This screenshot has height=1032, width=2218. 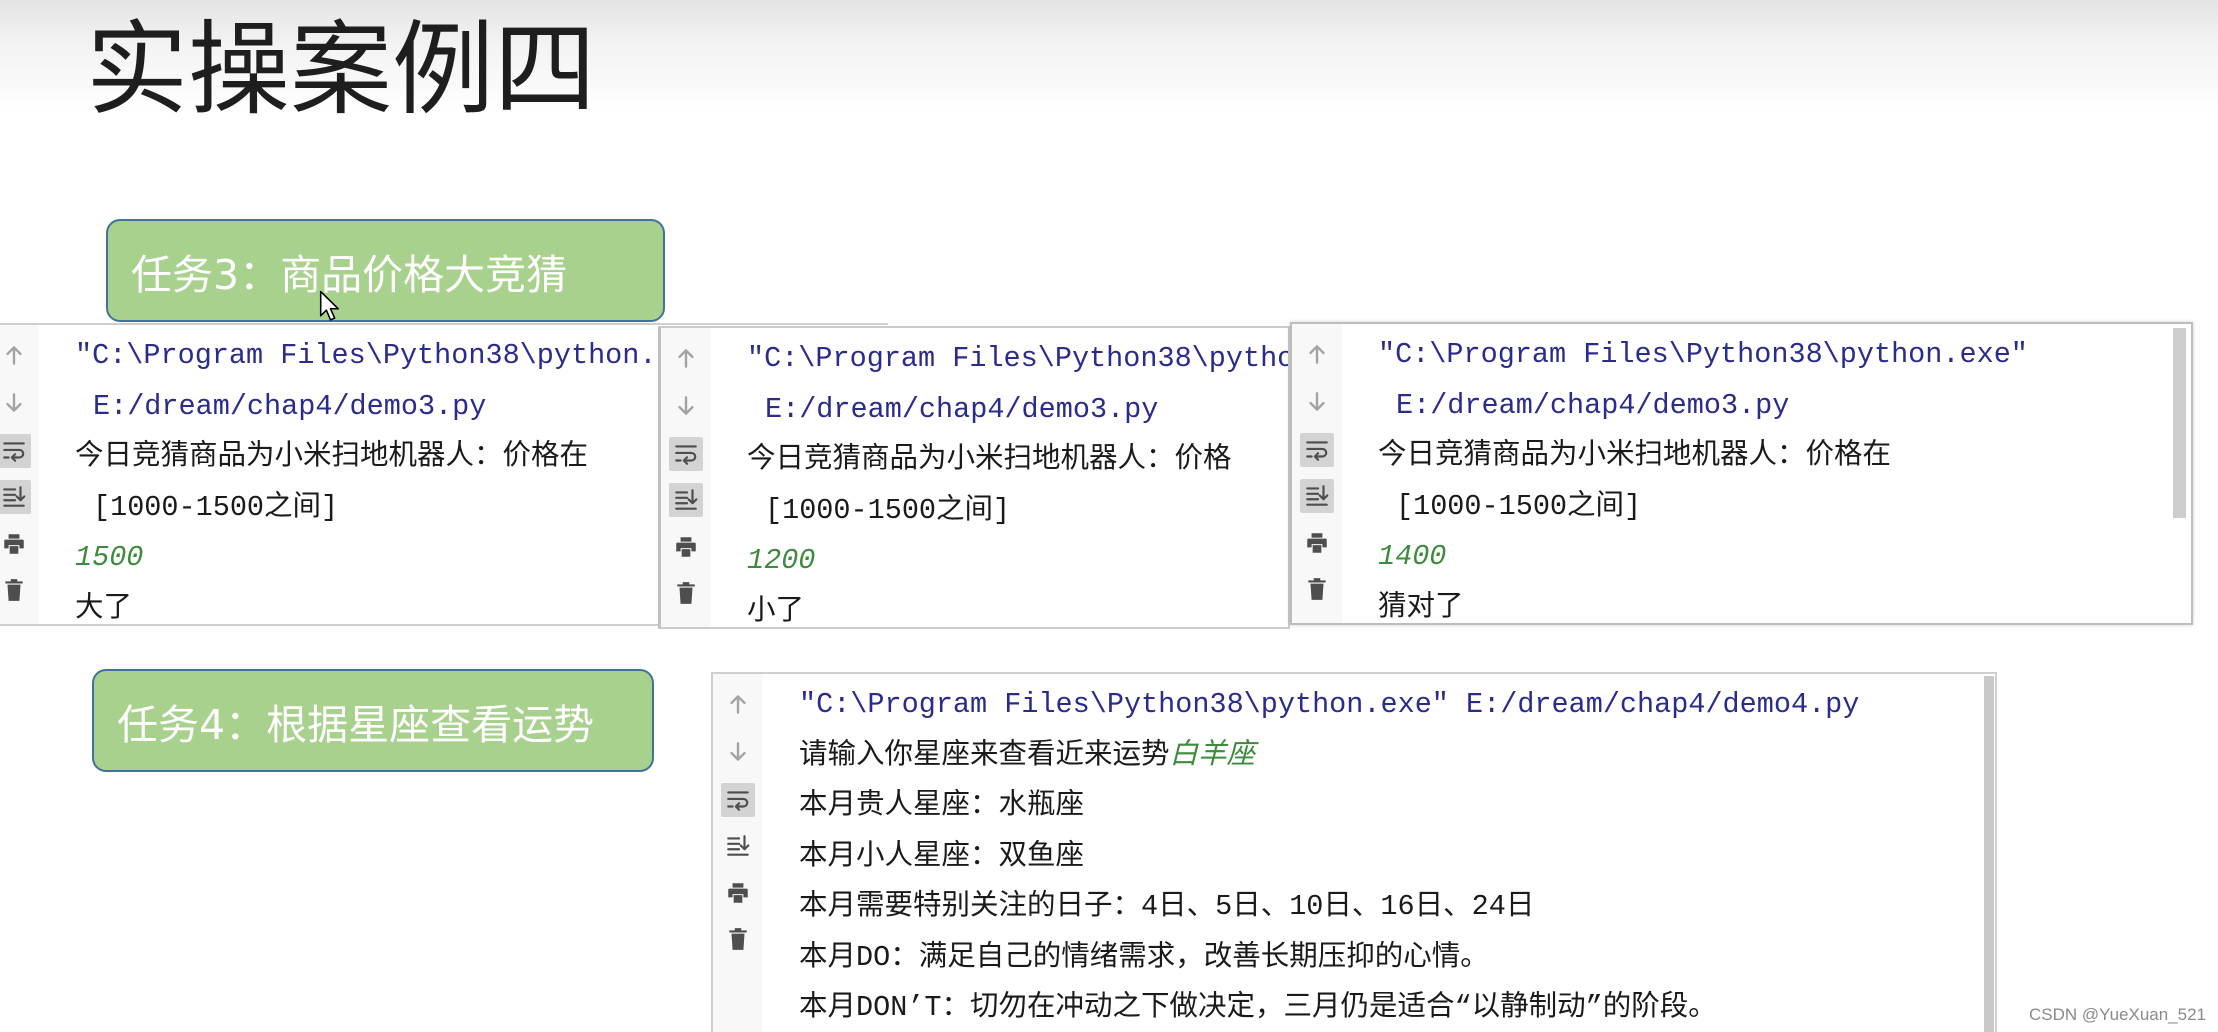 I want to click on user-input-line: 1400, so click(x=1412, y=556).